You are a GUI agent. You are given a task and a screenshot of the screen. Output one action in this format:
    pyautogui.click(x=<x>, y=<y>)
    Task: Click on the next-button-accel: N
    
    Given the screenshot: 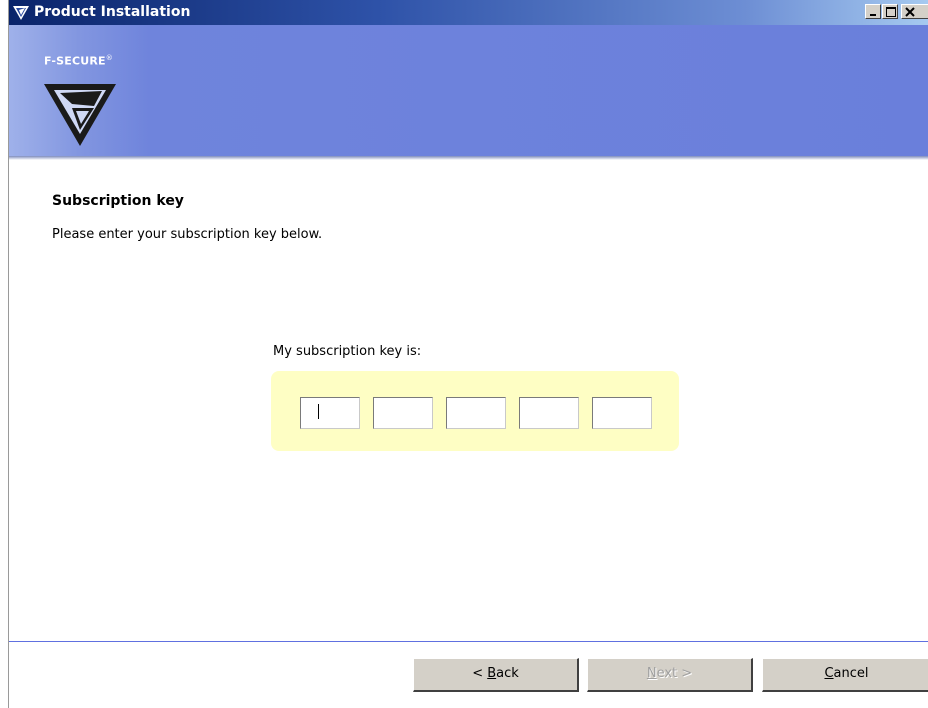 What is the action you would take?
    pyautogui.click(x=651, y=673)
    